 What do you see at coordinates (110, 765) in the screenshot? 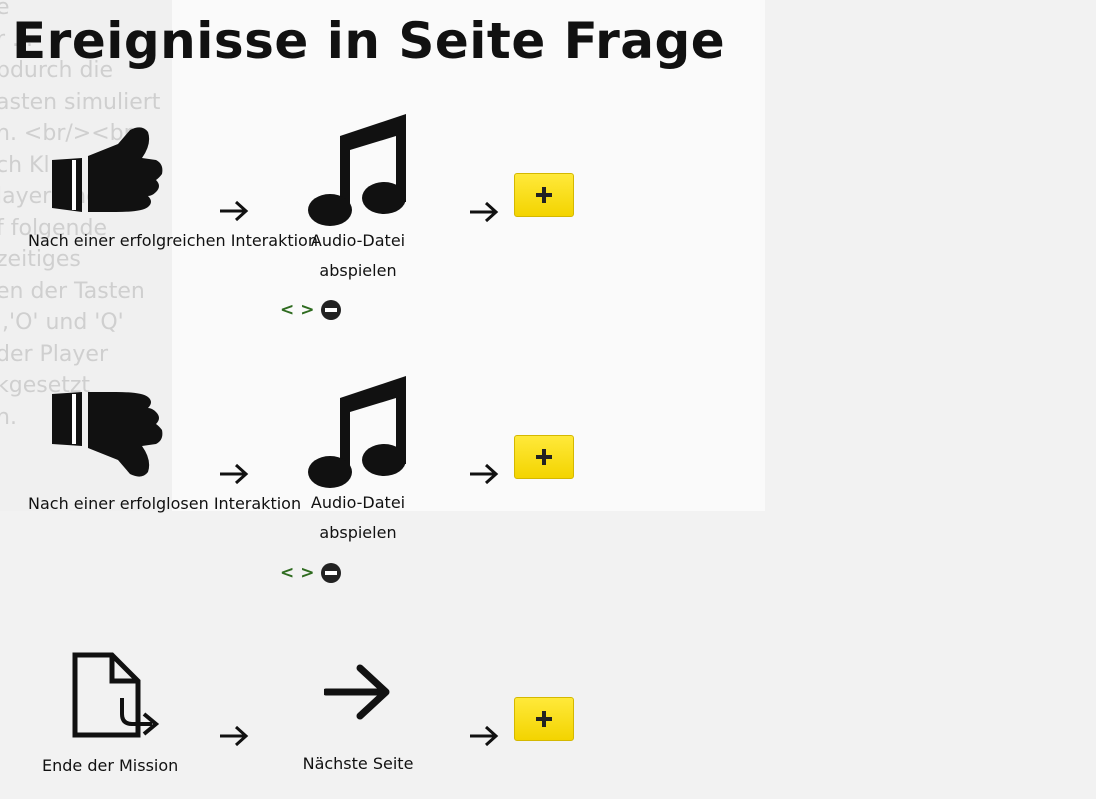
I see `trigger-label: Ende der Mission` at bounding box center [110, 765].